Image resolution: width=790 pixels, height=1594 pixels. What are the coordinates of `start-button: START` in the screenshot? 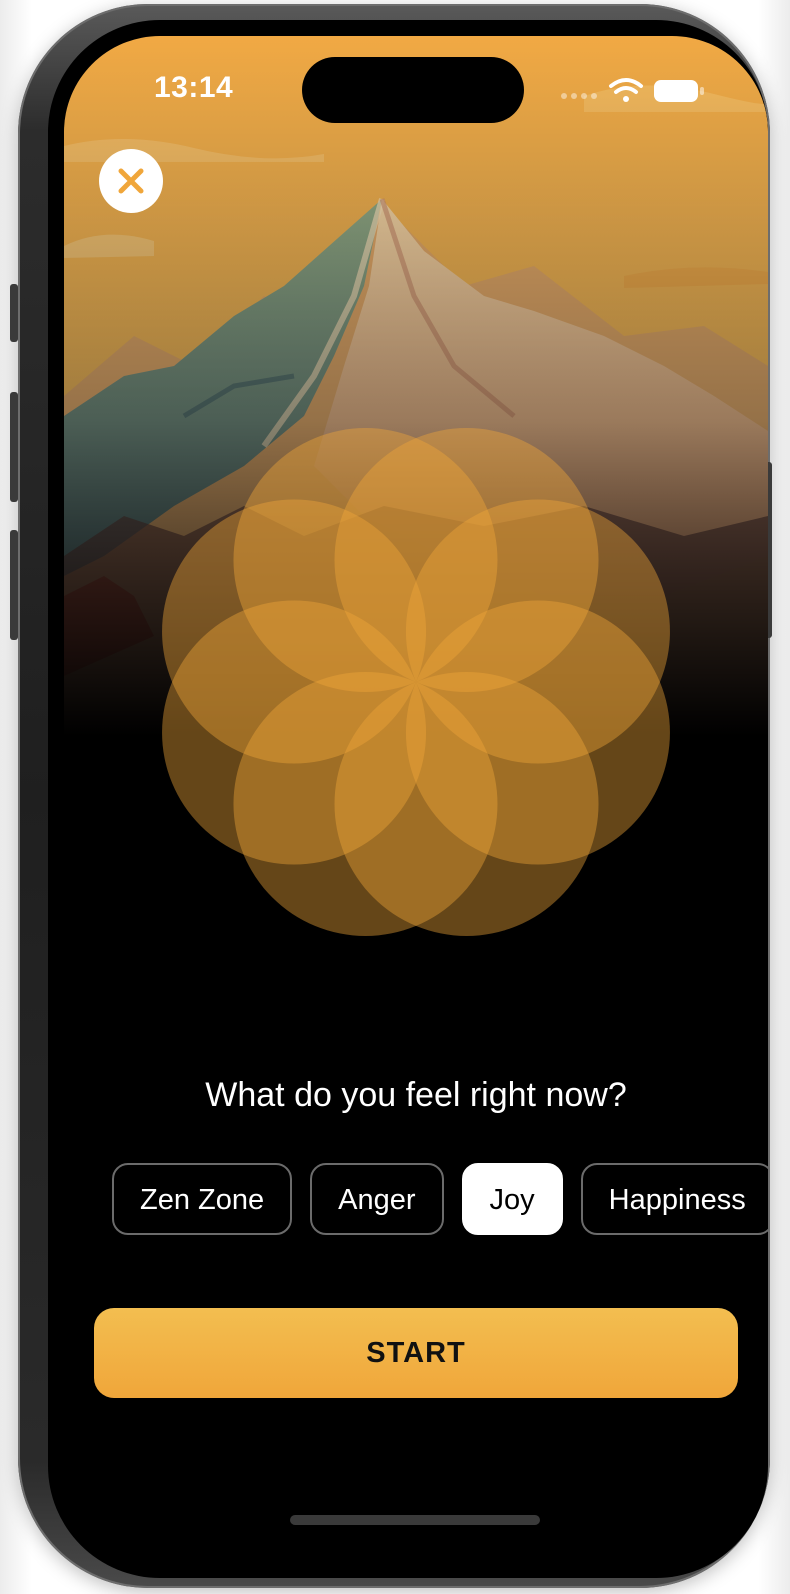 It's located at (416, 1353).